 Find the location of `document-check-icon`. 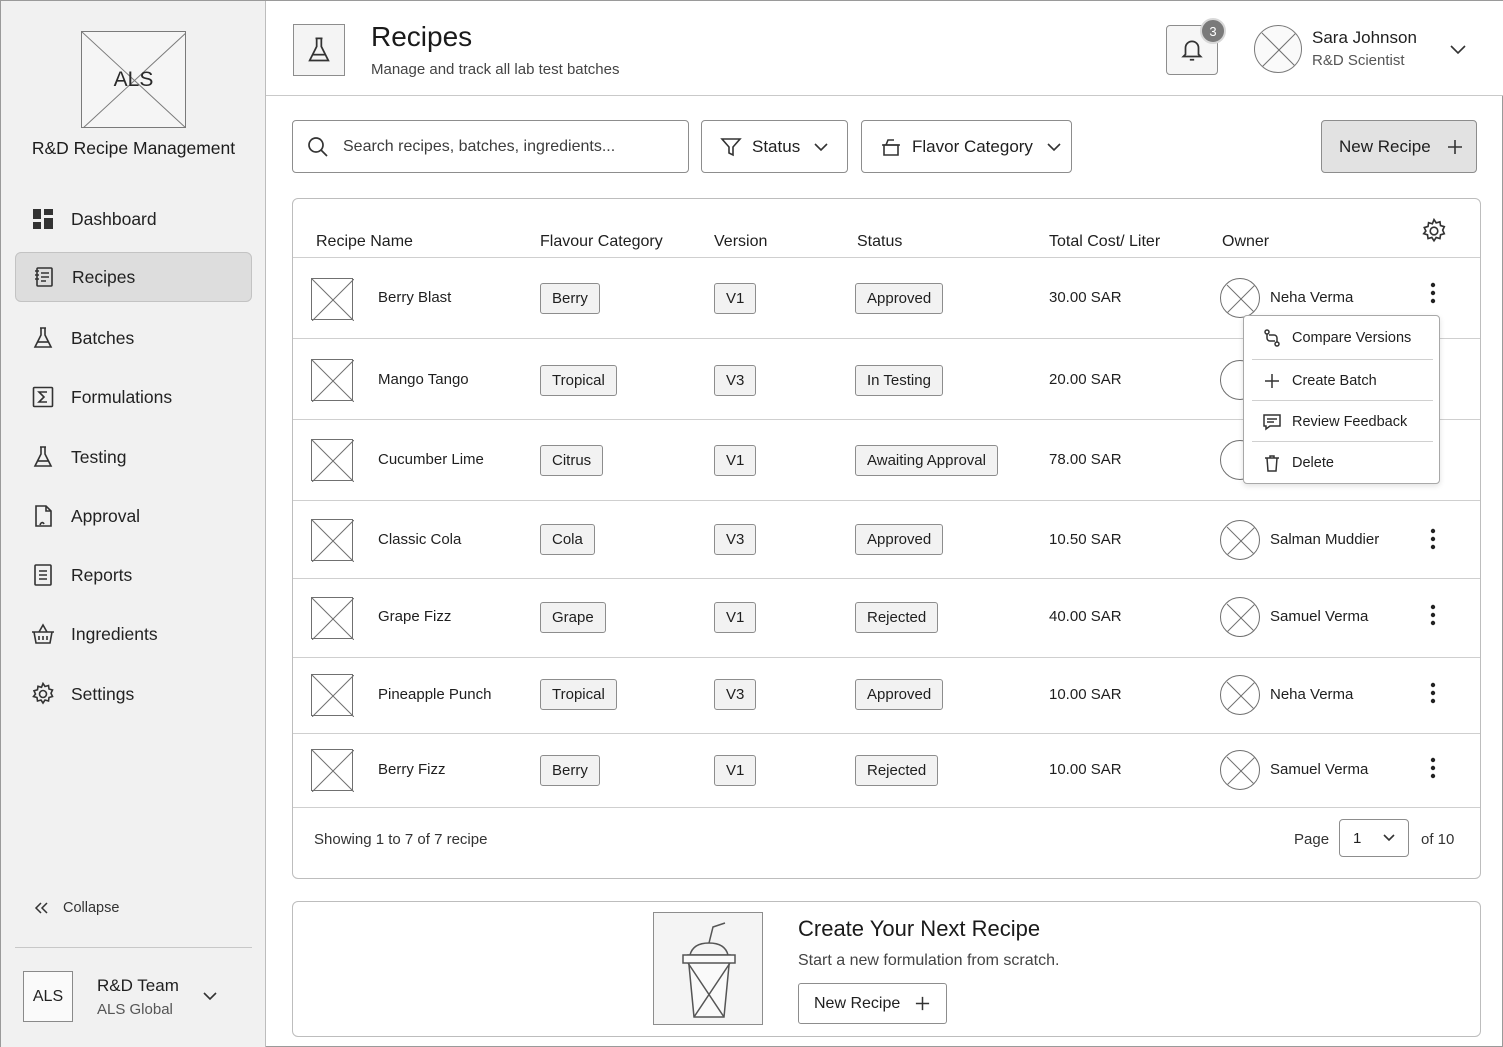

document-check-icon is located at coordinates (43, 516).